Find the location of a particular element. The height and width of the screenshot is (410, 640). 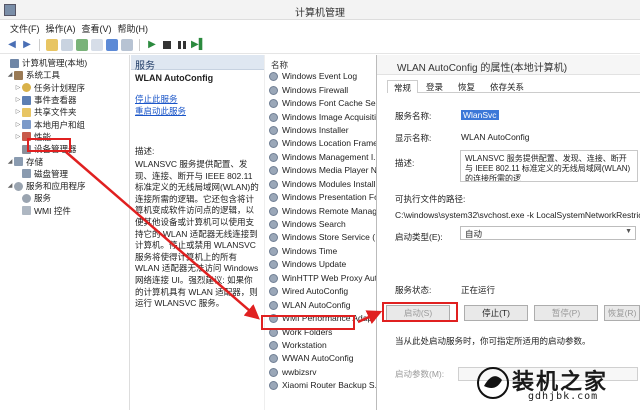

service-row: Windows Presentation Fo is located at coordinates (320, 197).